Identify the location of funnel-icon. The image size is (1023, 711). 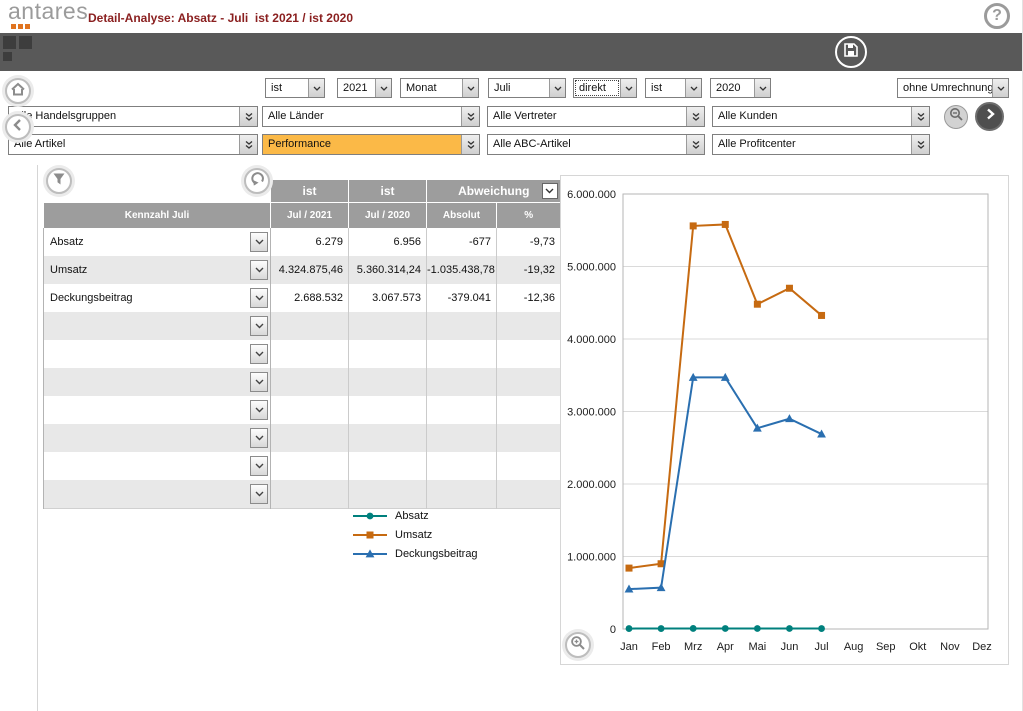
(59, 181).